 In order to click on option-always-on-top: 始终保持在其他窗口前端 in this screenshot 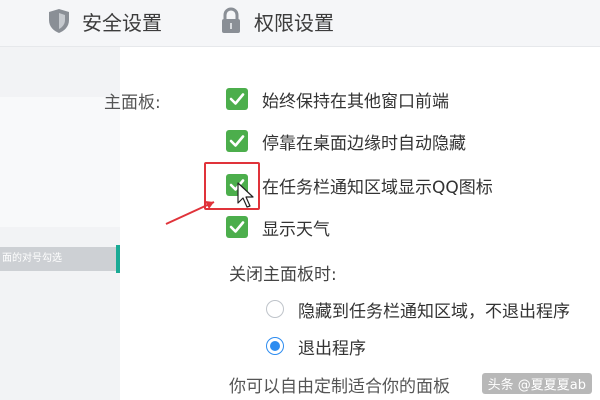, I will do `click(337, 99)`.